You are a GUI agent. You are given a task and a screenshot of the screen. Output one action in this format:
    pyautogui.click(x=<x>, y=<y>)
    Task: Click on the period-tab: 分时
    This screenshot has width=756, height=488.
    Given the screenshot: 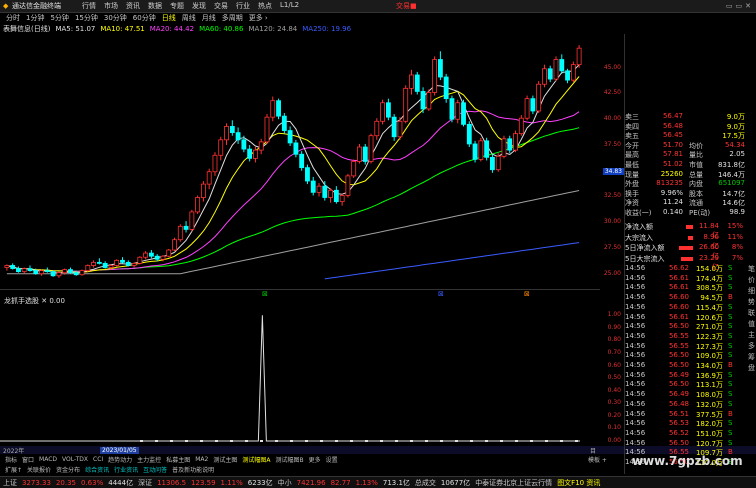 What is the action you would take?
    pyautogui.click(x=13, y=18)
    